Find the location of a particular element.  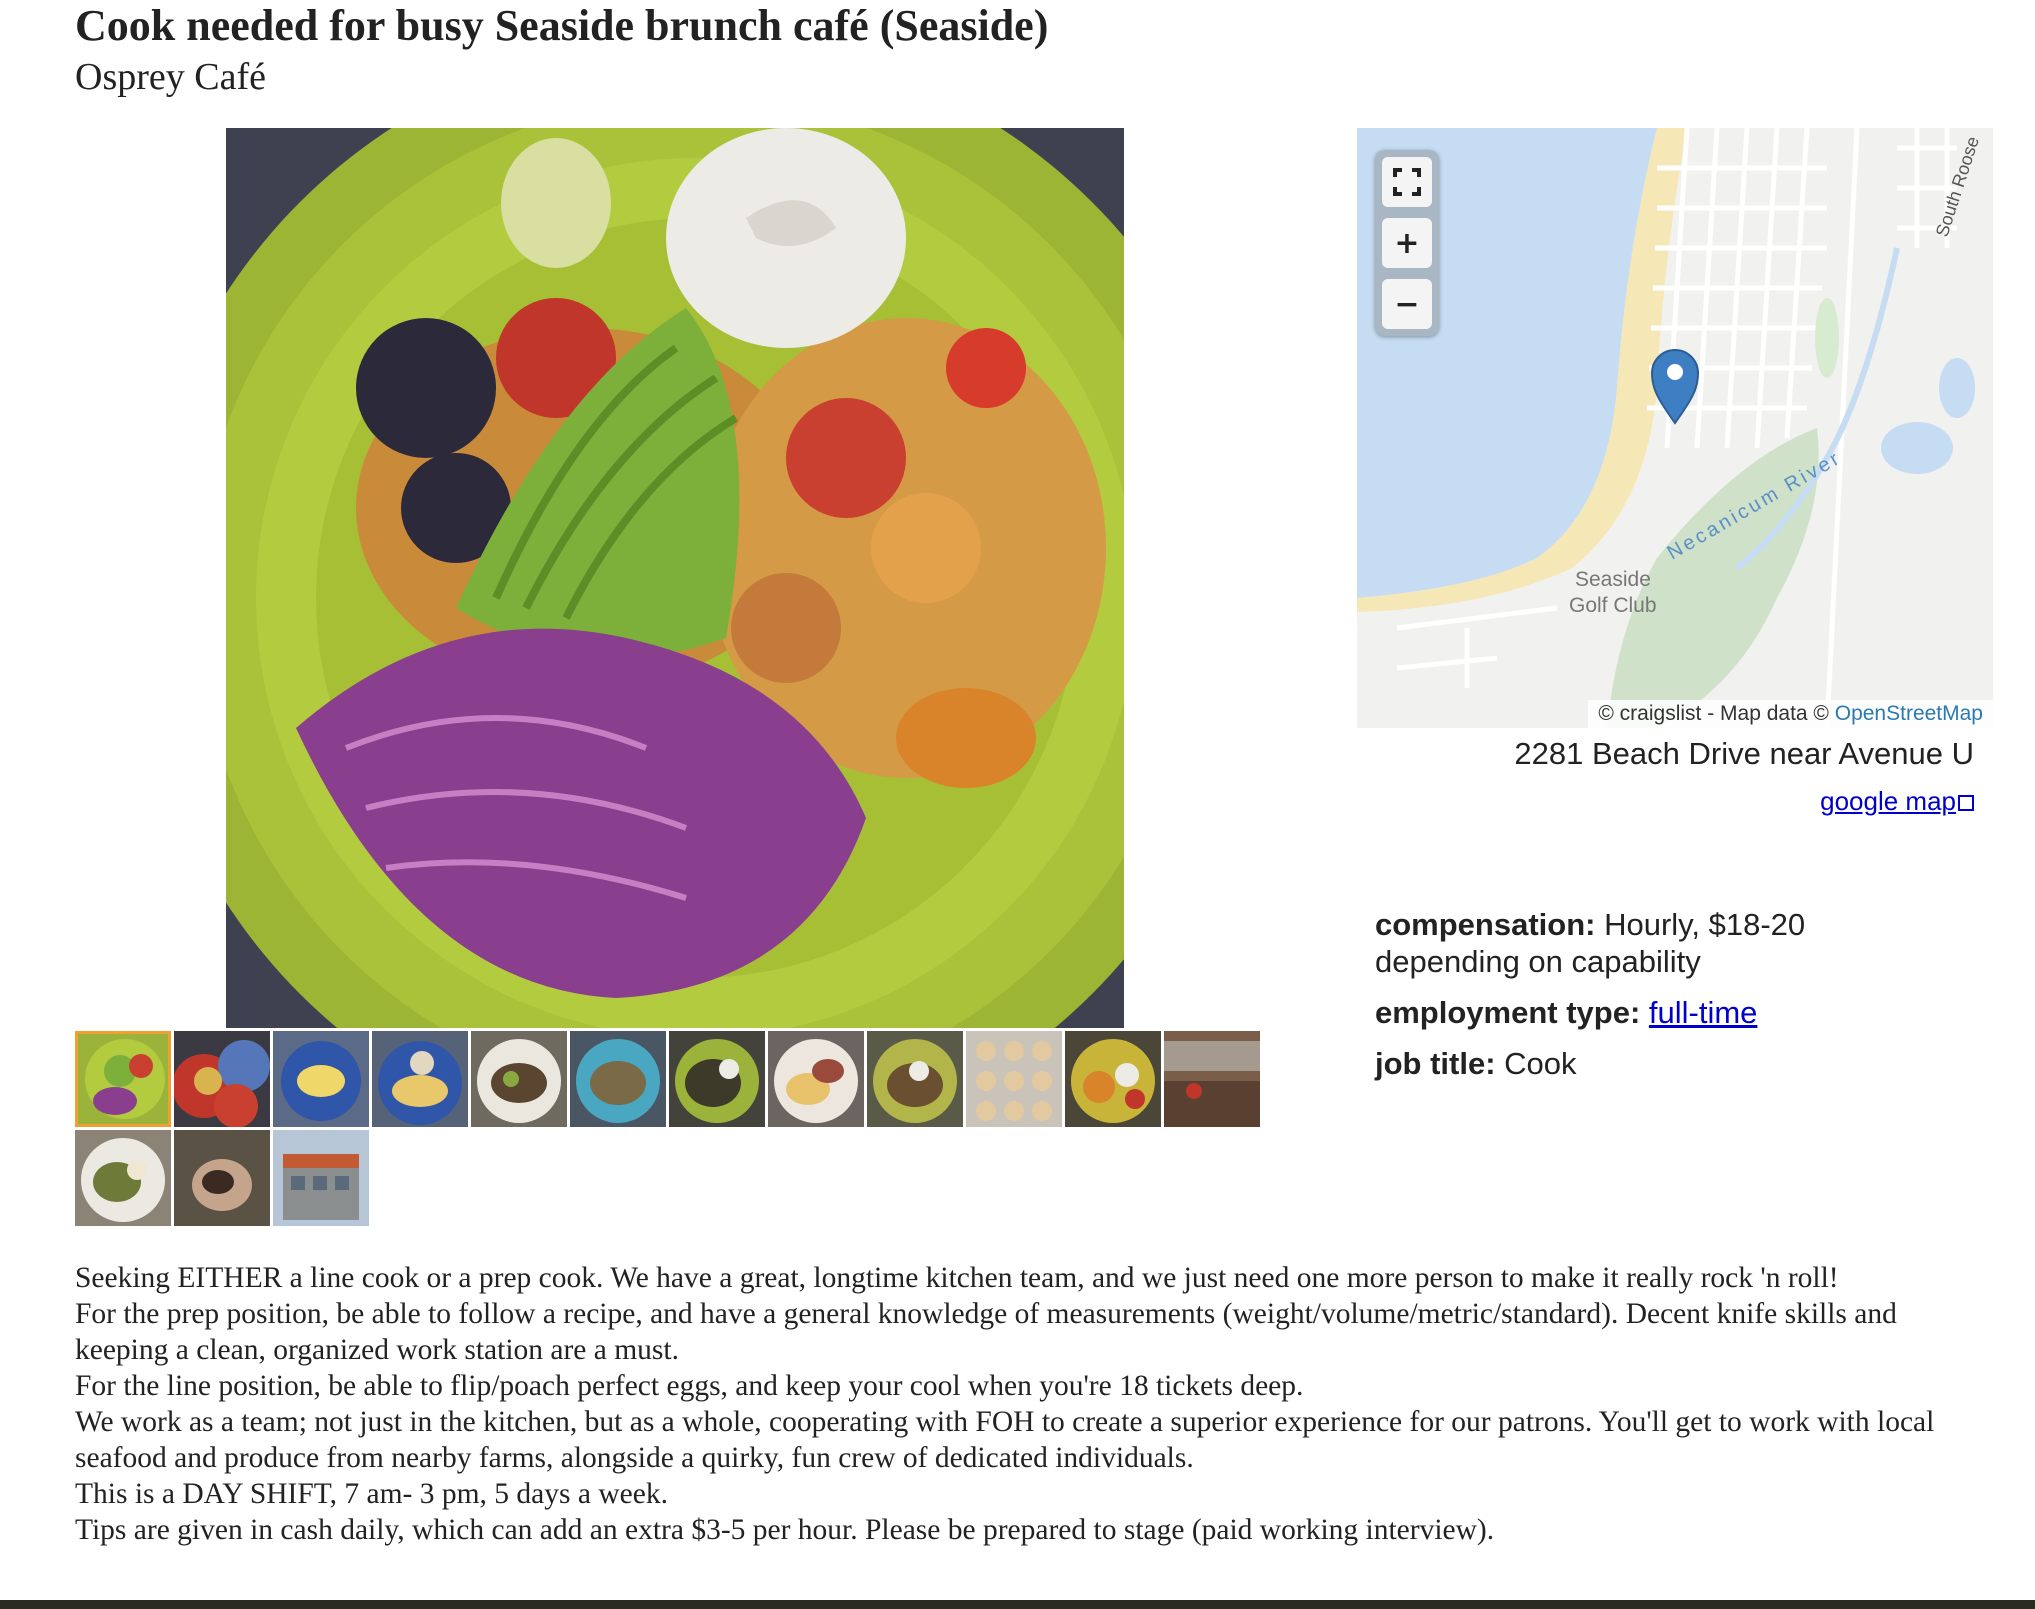

google-map-link-container: google map is located at coordinates (1665, 801).